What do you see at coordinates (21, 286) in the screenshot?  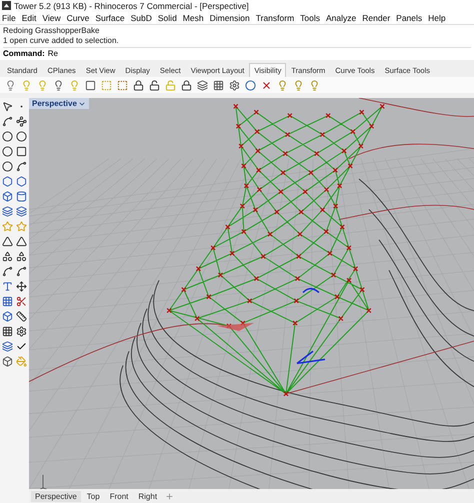 I see `move-icon` at bounding box center [21, 286].